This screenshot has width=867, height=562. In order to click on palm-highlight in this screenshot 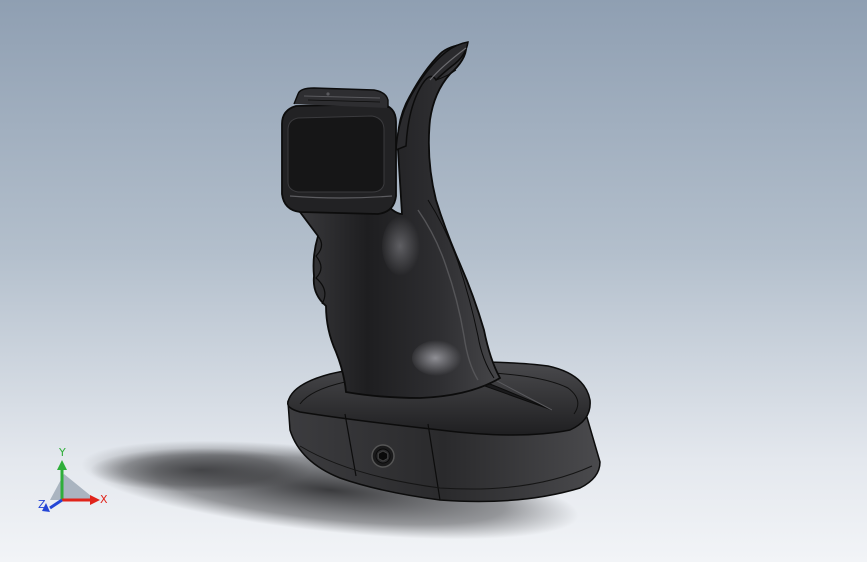, I will do `click(438, 358)`.